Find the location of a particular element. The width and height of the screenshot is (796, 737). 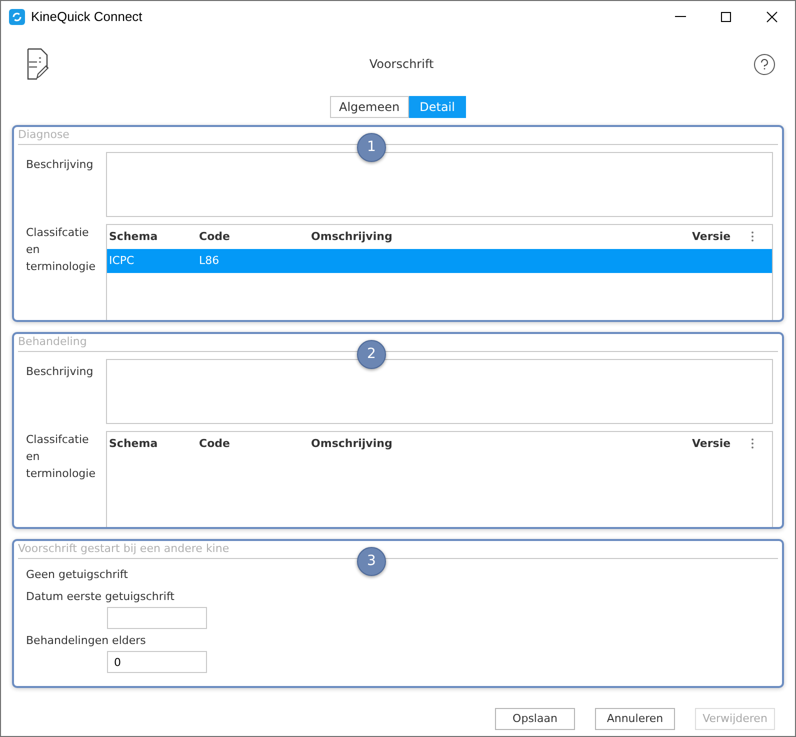

section-title: Behandeling is located at coordinates (52, 342).